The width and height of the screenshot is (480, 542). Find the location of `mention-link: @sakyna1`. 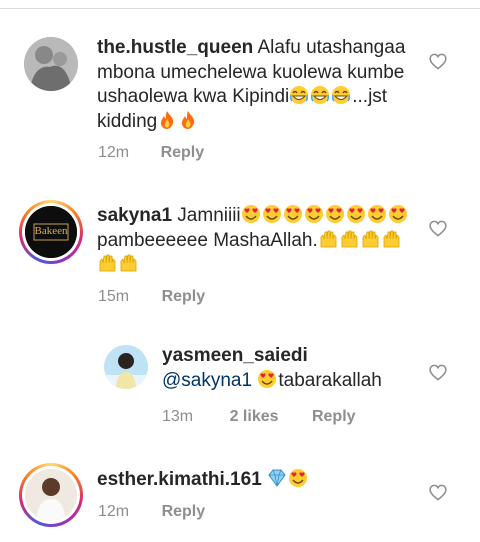

mention-link: @sakyna1 is located at coordinates (207, 380).